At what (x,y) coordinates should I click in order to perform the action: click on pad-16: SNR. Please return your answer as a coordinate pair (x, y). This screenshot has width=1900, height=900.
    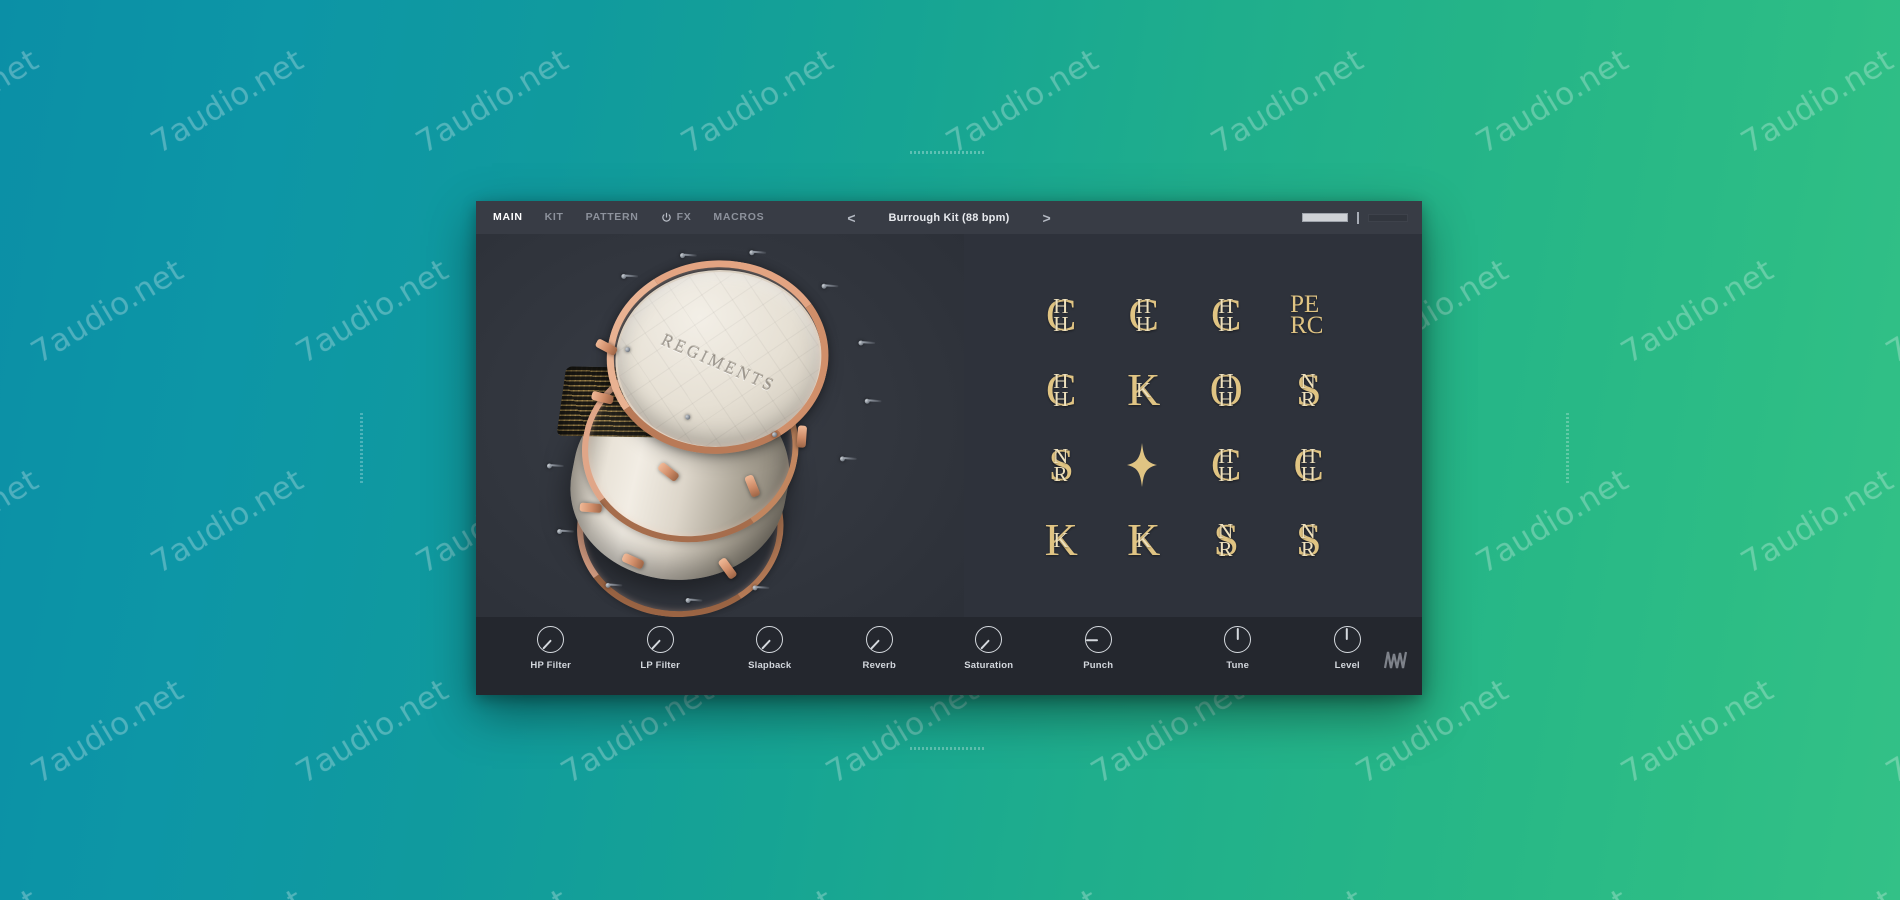
    Looking at the image, I should click on (1307, 540).